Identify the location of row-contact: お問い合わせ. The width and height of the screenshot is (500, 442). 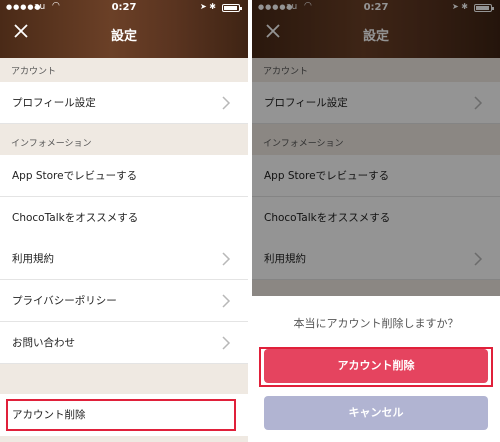
(124, 343).